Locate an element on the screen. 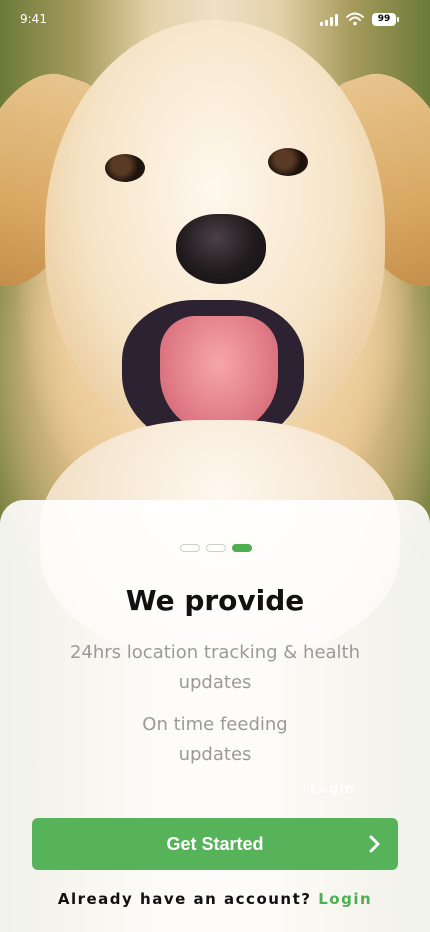 This screenshot has height=932, width=430. dog-tongue is located at coordinates (219, 375).